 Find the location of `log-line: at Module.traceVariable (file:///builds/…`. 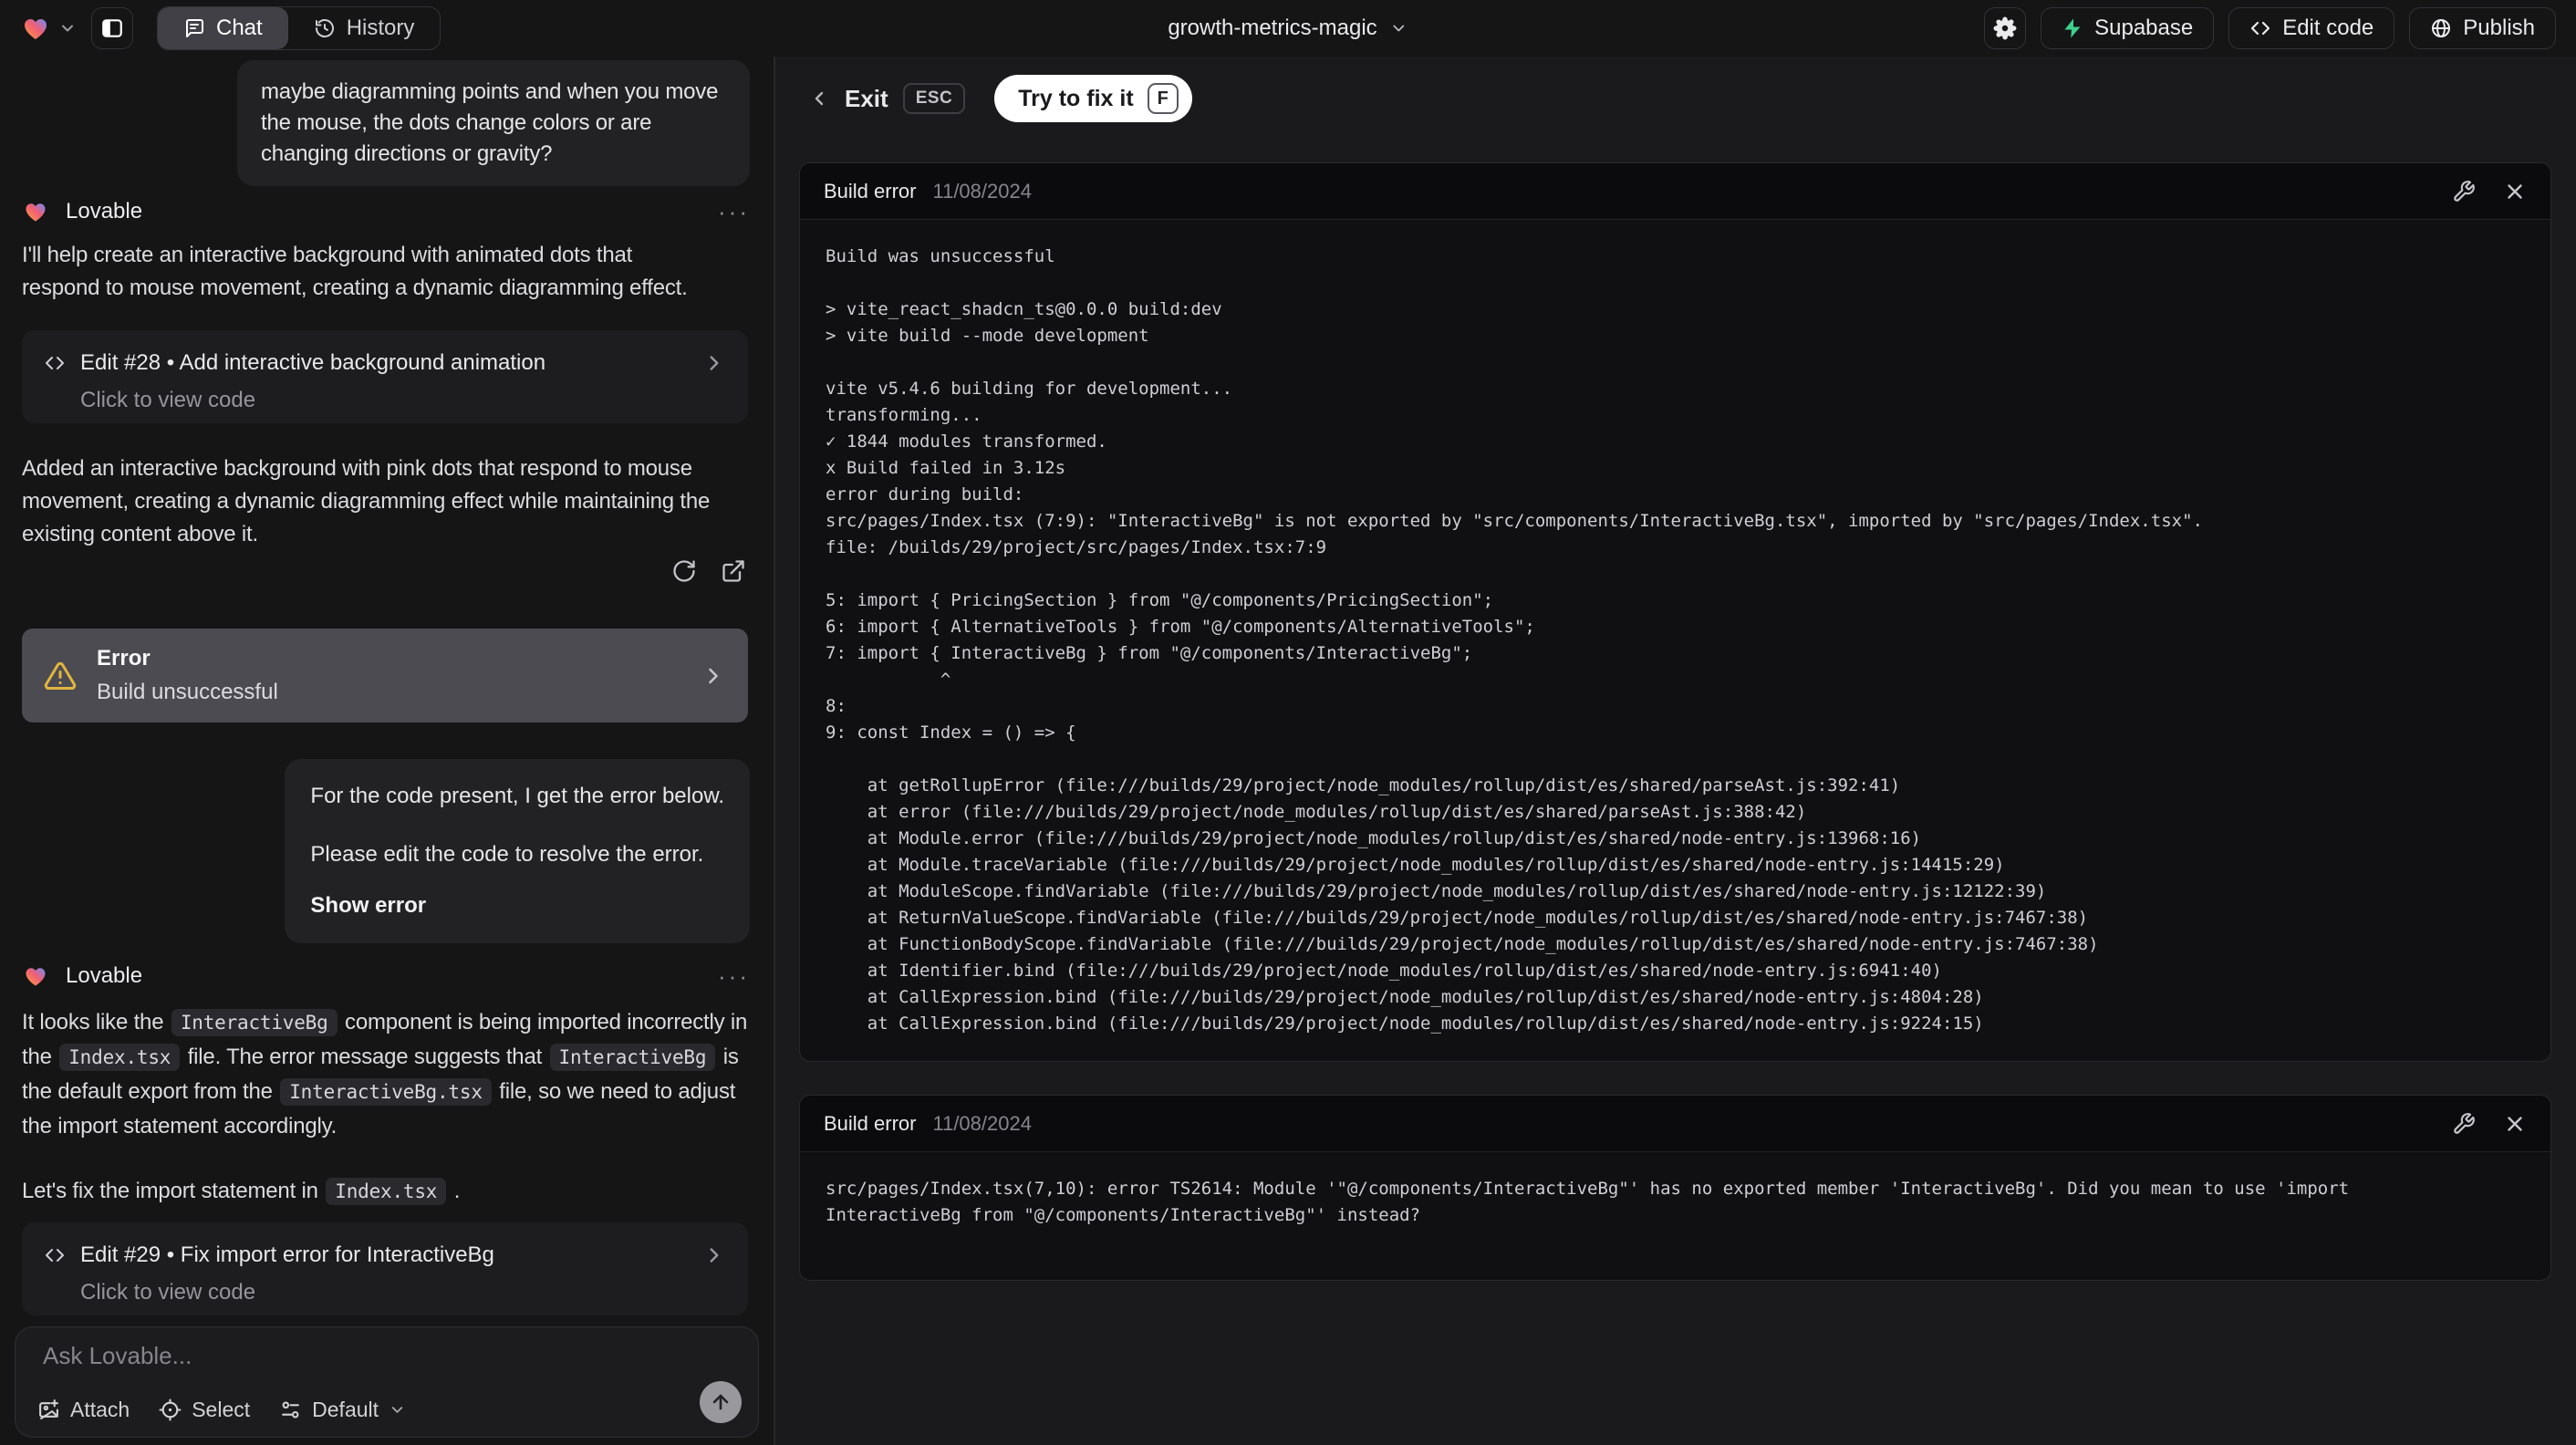

log-line: at Module.traceVariable (file:///builds/… is located at coordinates (1415, 865).